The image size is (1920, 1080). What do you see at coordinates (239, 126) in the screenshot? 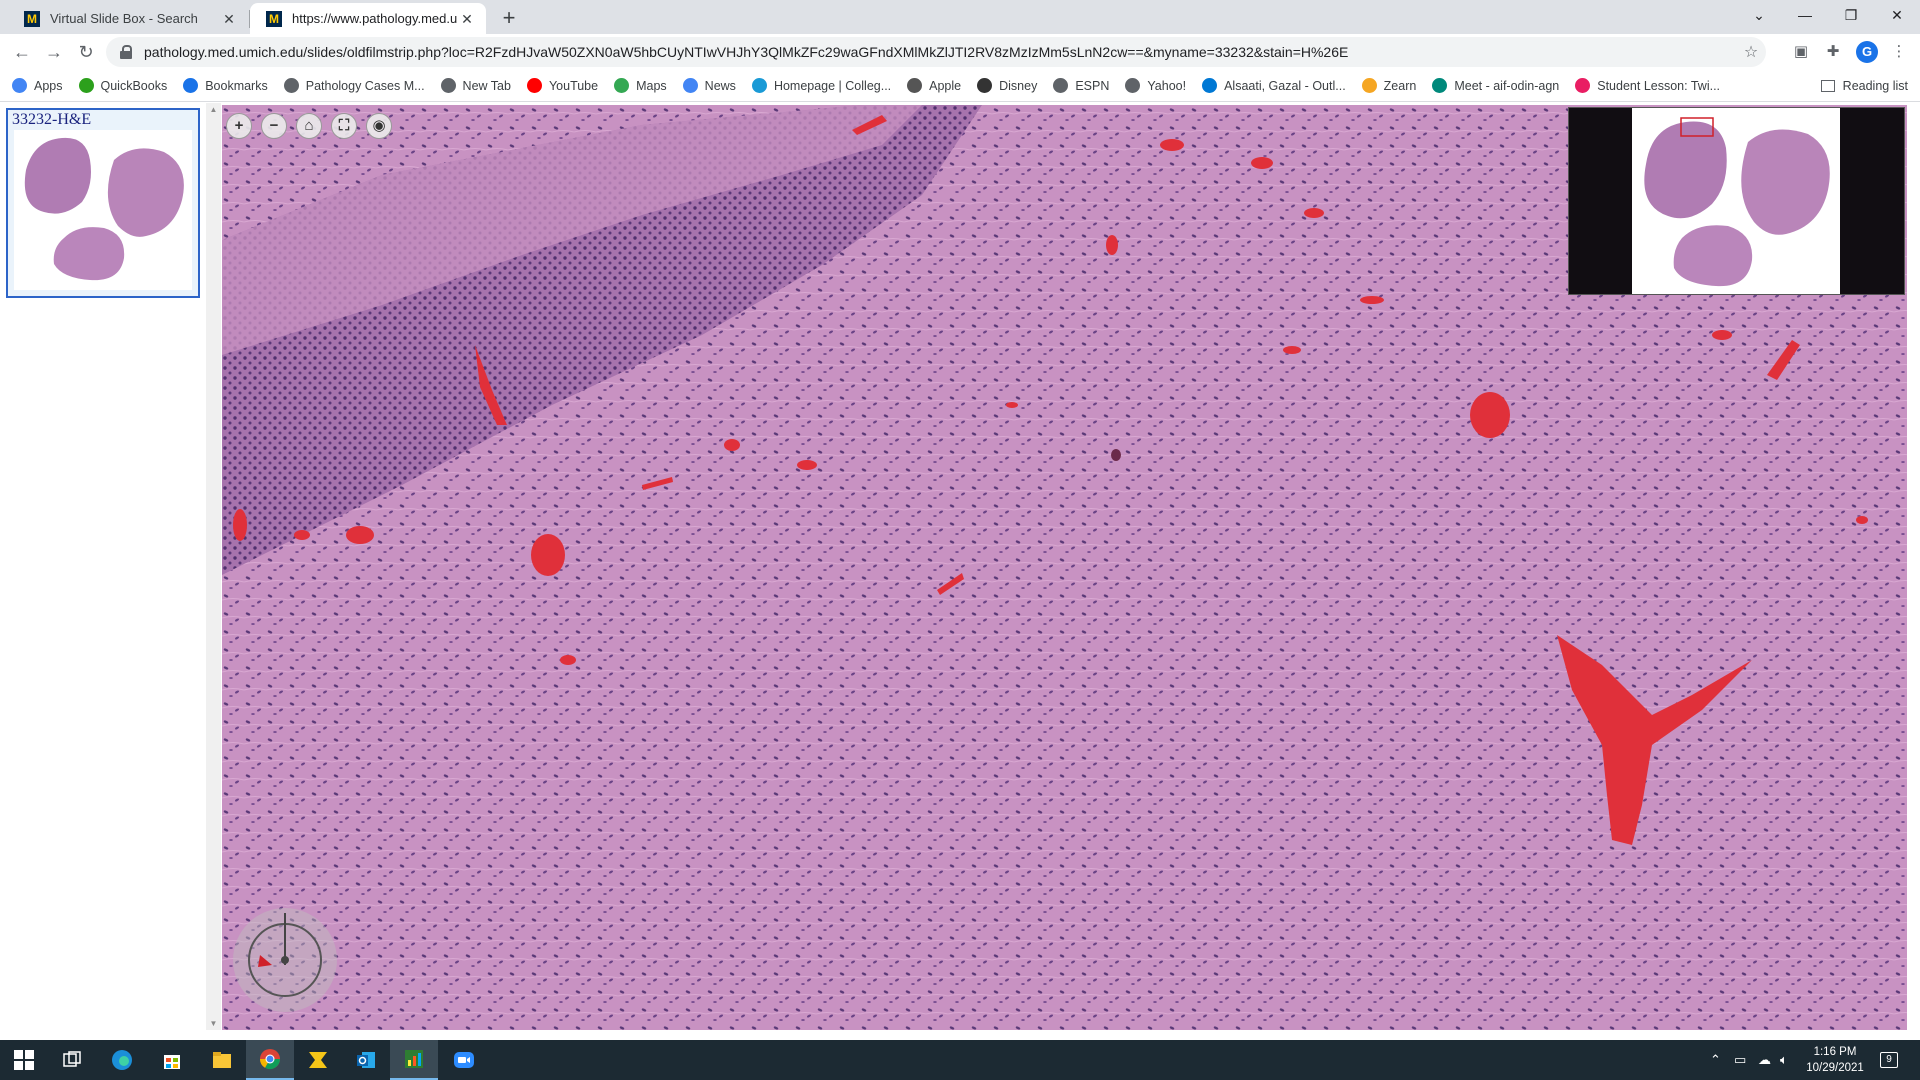
I see `zoom-in-button: +` at bounding box center [239, 126].